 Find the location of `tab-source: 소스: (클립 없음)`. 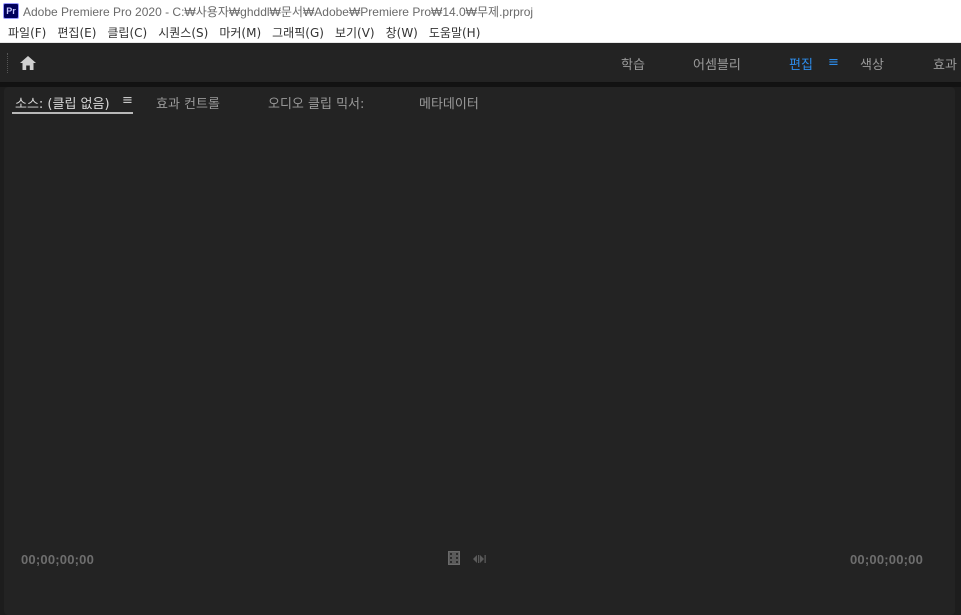

tab-source: 소스: (클립 없음) is located at coordinates (62, 102).